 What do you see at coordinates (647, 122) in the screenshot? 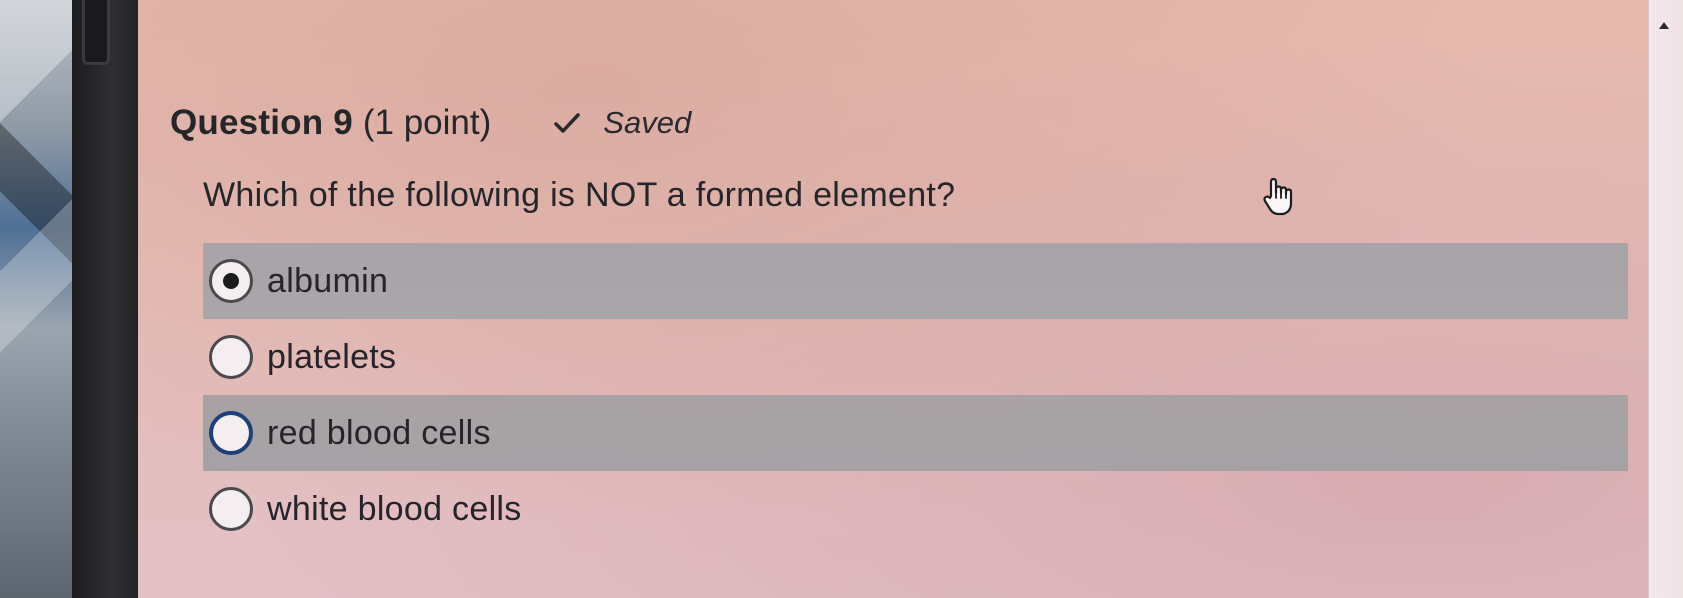
I see `saved-label: Saved` at bounding box center [647, 122].